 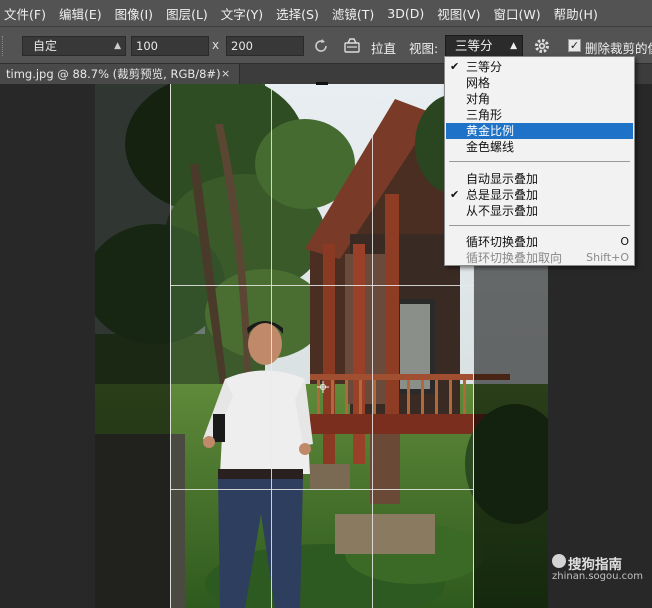 I want to click on options-grip-handle, so click(x=6, y=46).